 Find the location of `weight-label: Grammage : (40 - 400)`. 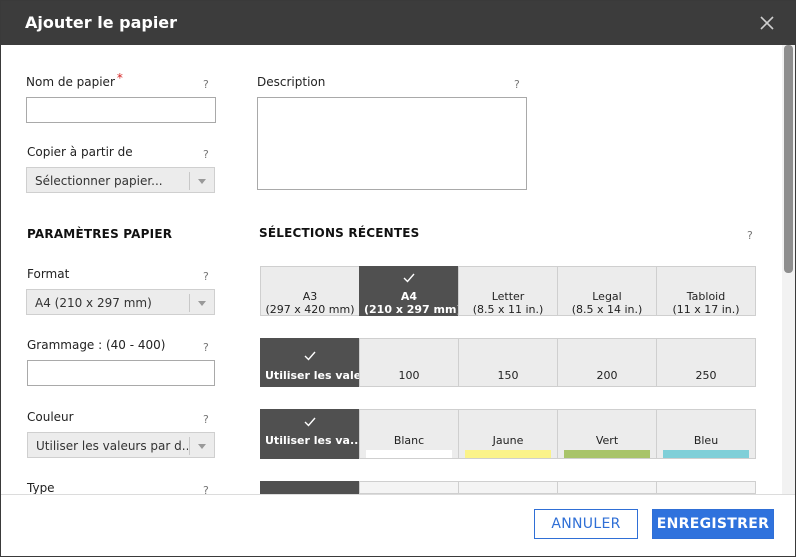

weight-label: Grammage : (40 - 400) is located at coordinates (96, 345).